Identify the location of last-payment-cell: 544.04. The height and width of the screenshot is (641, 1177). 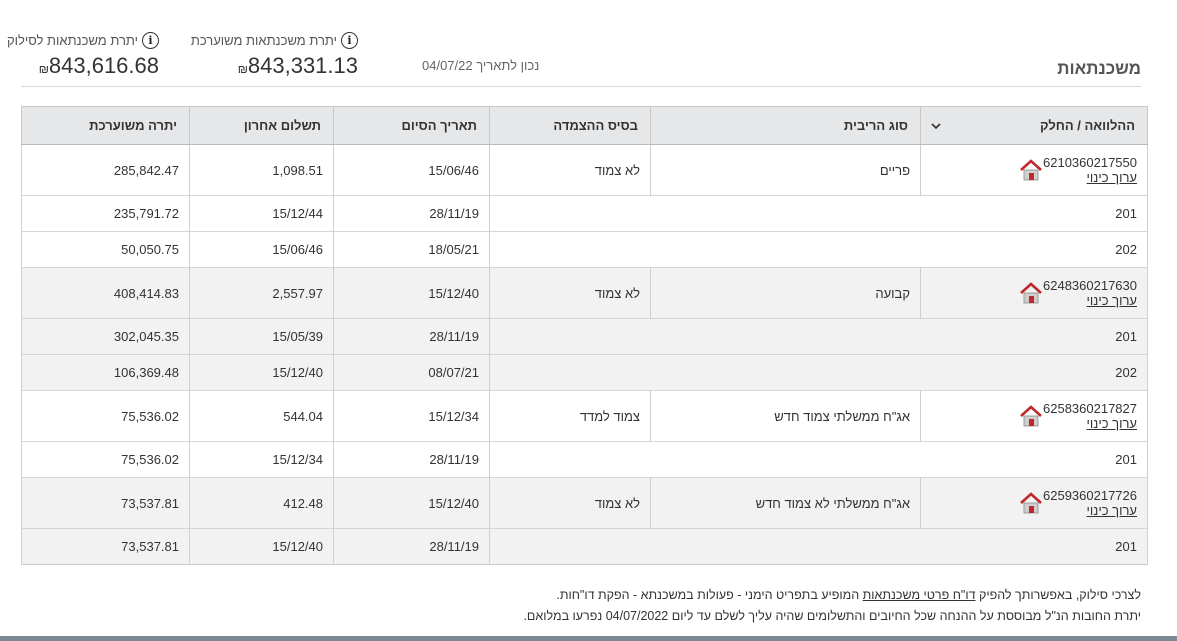
(261, 416).